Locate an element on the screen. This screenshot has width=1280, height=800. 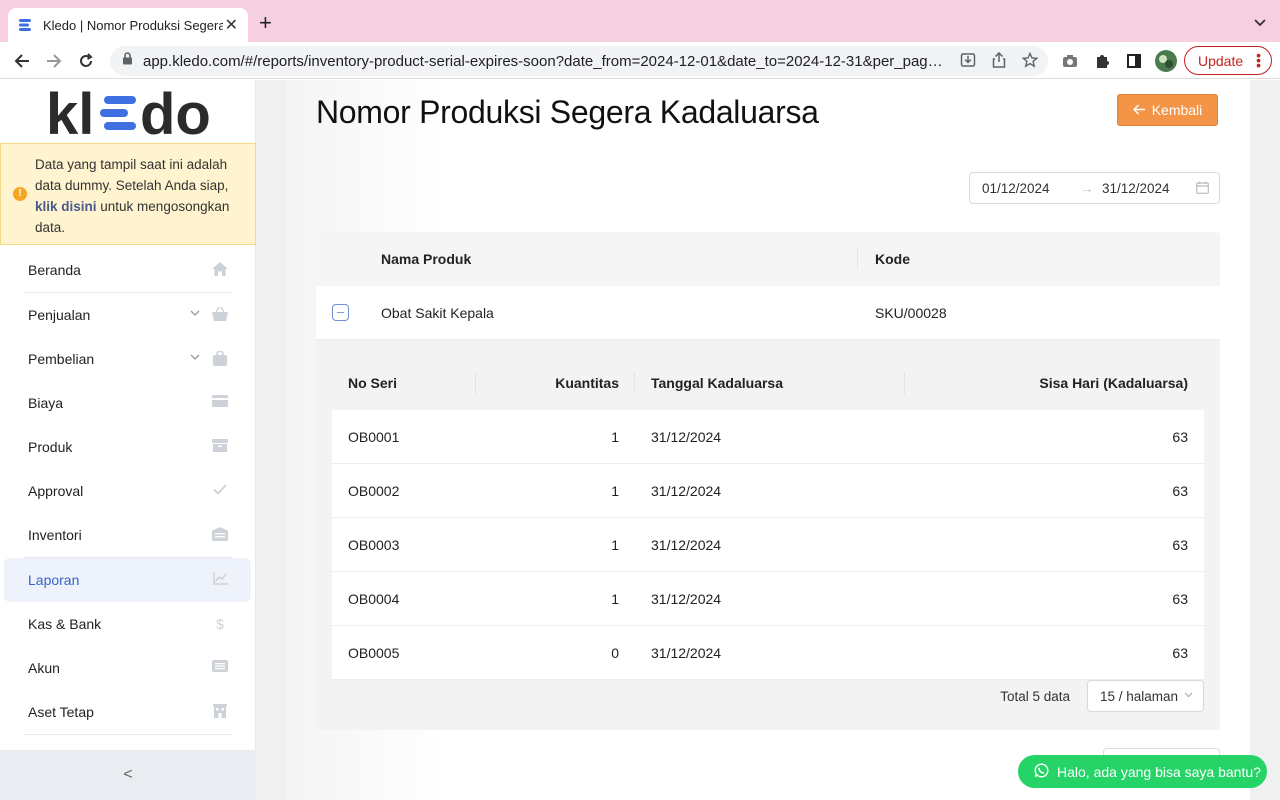
bookmark-star-icon is located at coordinates (1030, 62).